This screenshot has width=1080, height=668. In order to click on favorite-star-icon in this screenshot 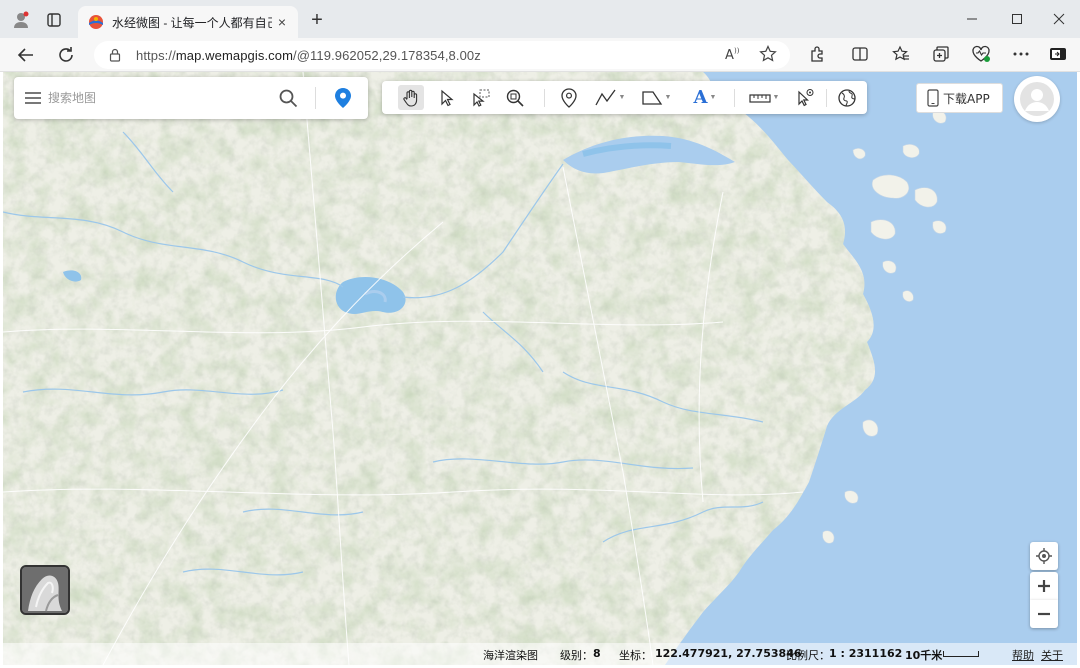, I will do `click(768, 54)`.